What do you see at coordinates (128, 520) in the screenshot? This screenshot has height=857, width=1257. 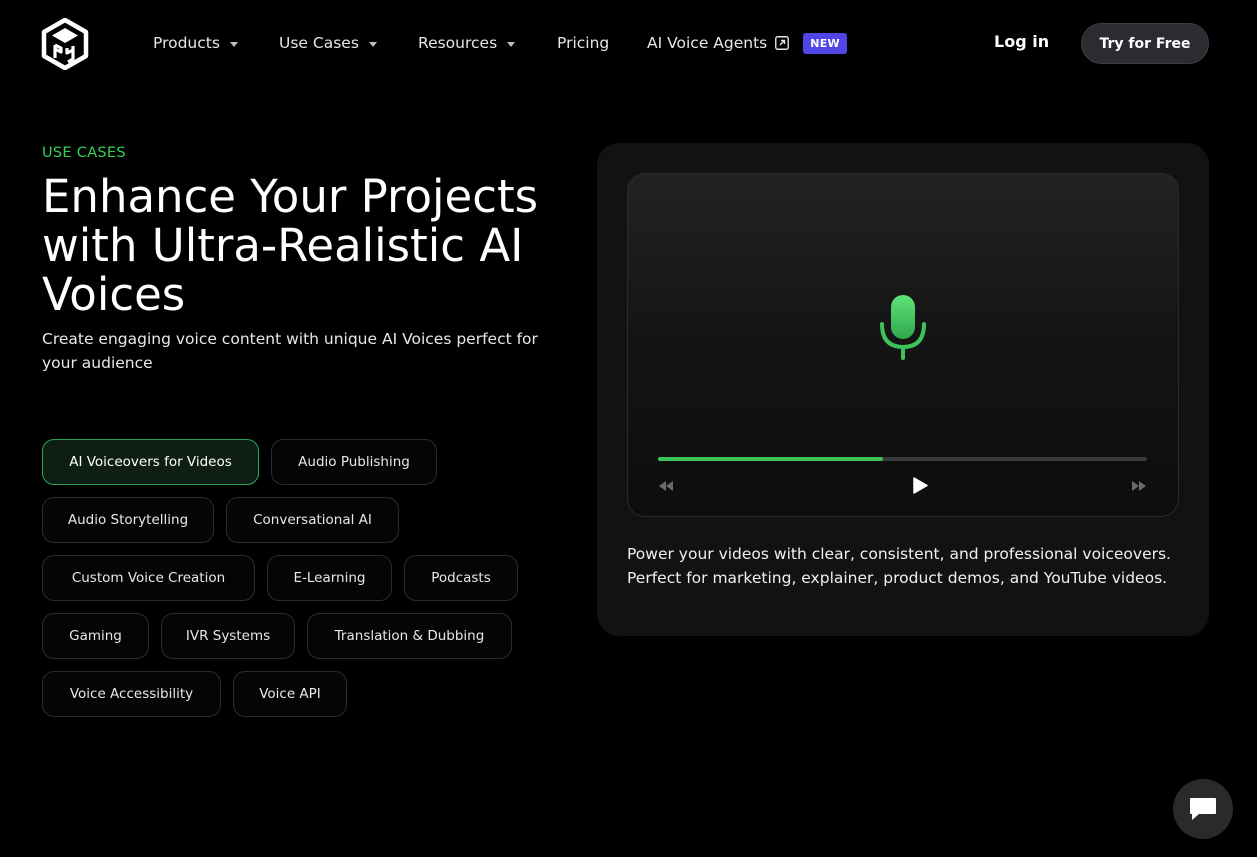 I see `chip-audio-storytelling: Audio Storytelling` at bounding box center [128, 520].